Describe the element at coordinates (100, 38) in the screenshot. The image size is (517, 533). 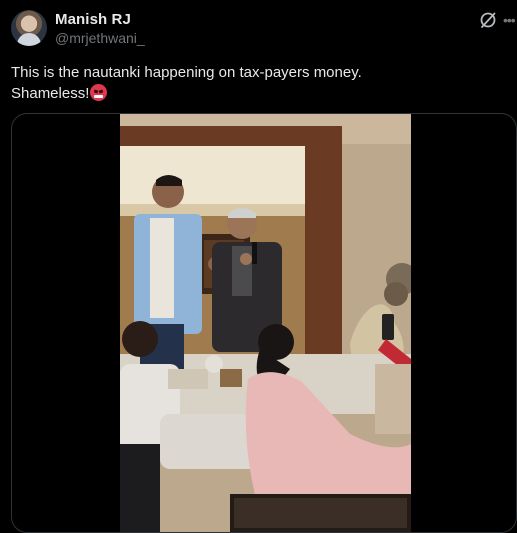
I see `author-handle: @mrjethwani_` at that location.